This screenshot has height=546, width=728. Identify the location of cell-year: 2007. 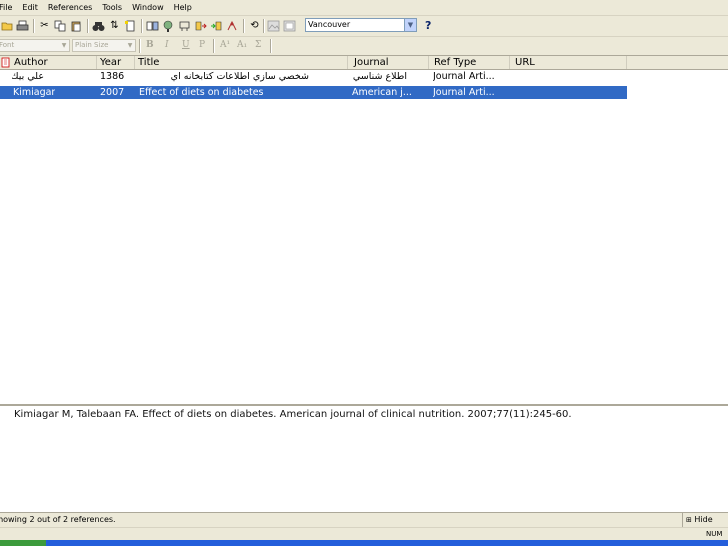
(112, 92).